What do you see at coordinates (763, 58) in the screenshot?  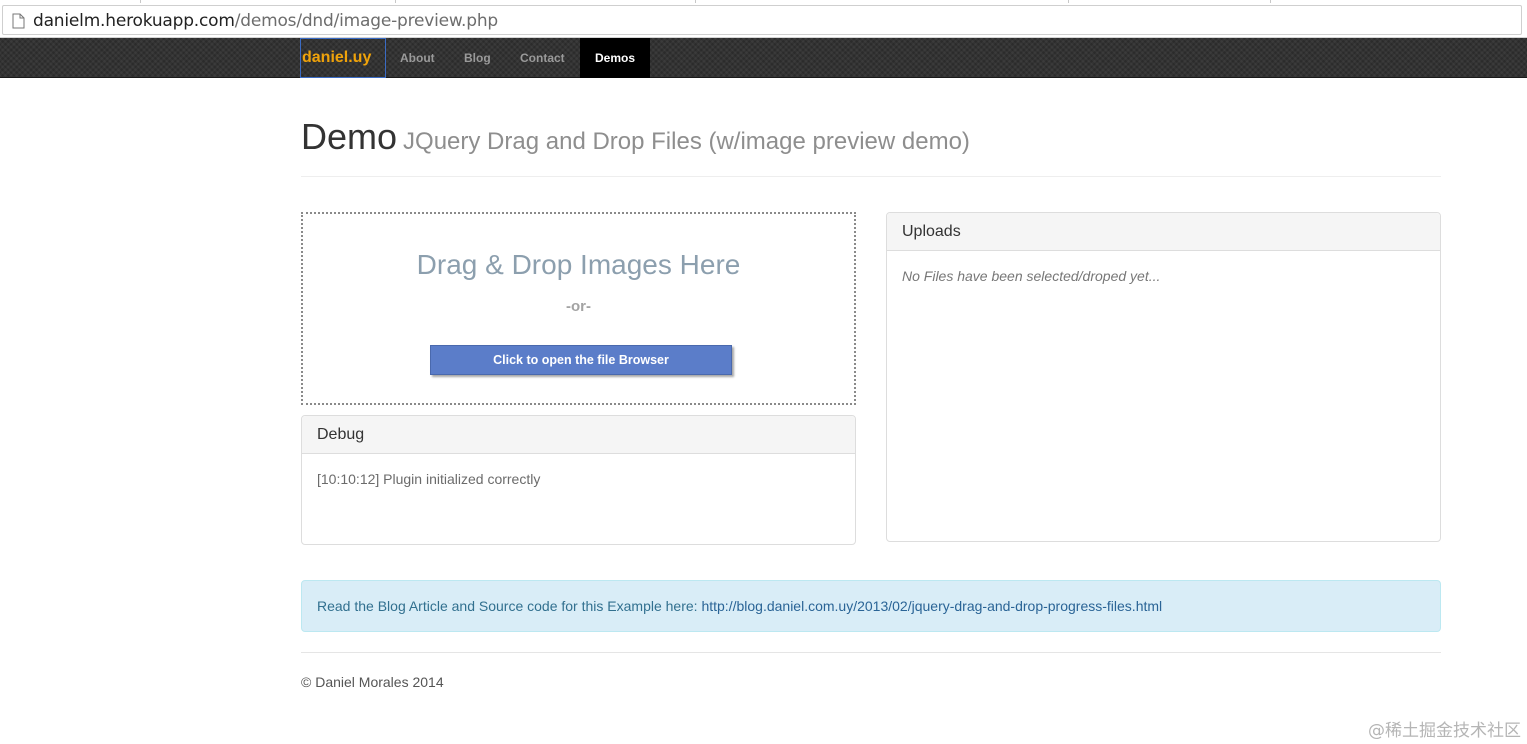 I see `top-navbar: daniel.uy About Blog Contact Demos` at bounding box center [763, 58].